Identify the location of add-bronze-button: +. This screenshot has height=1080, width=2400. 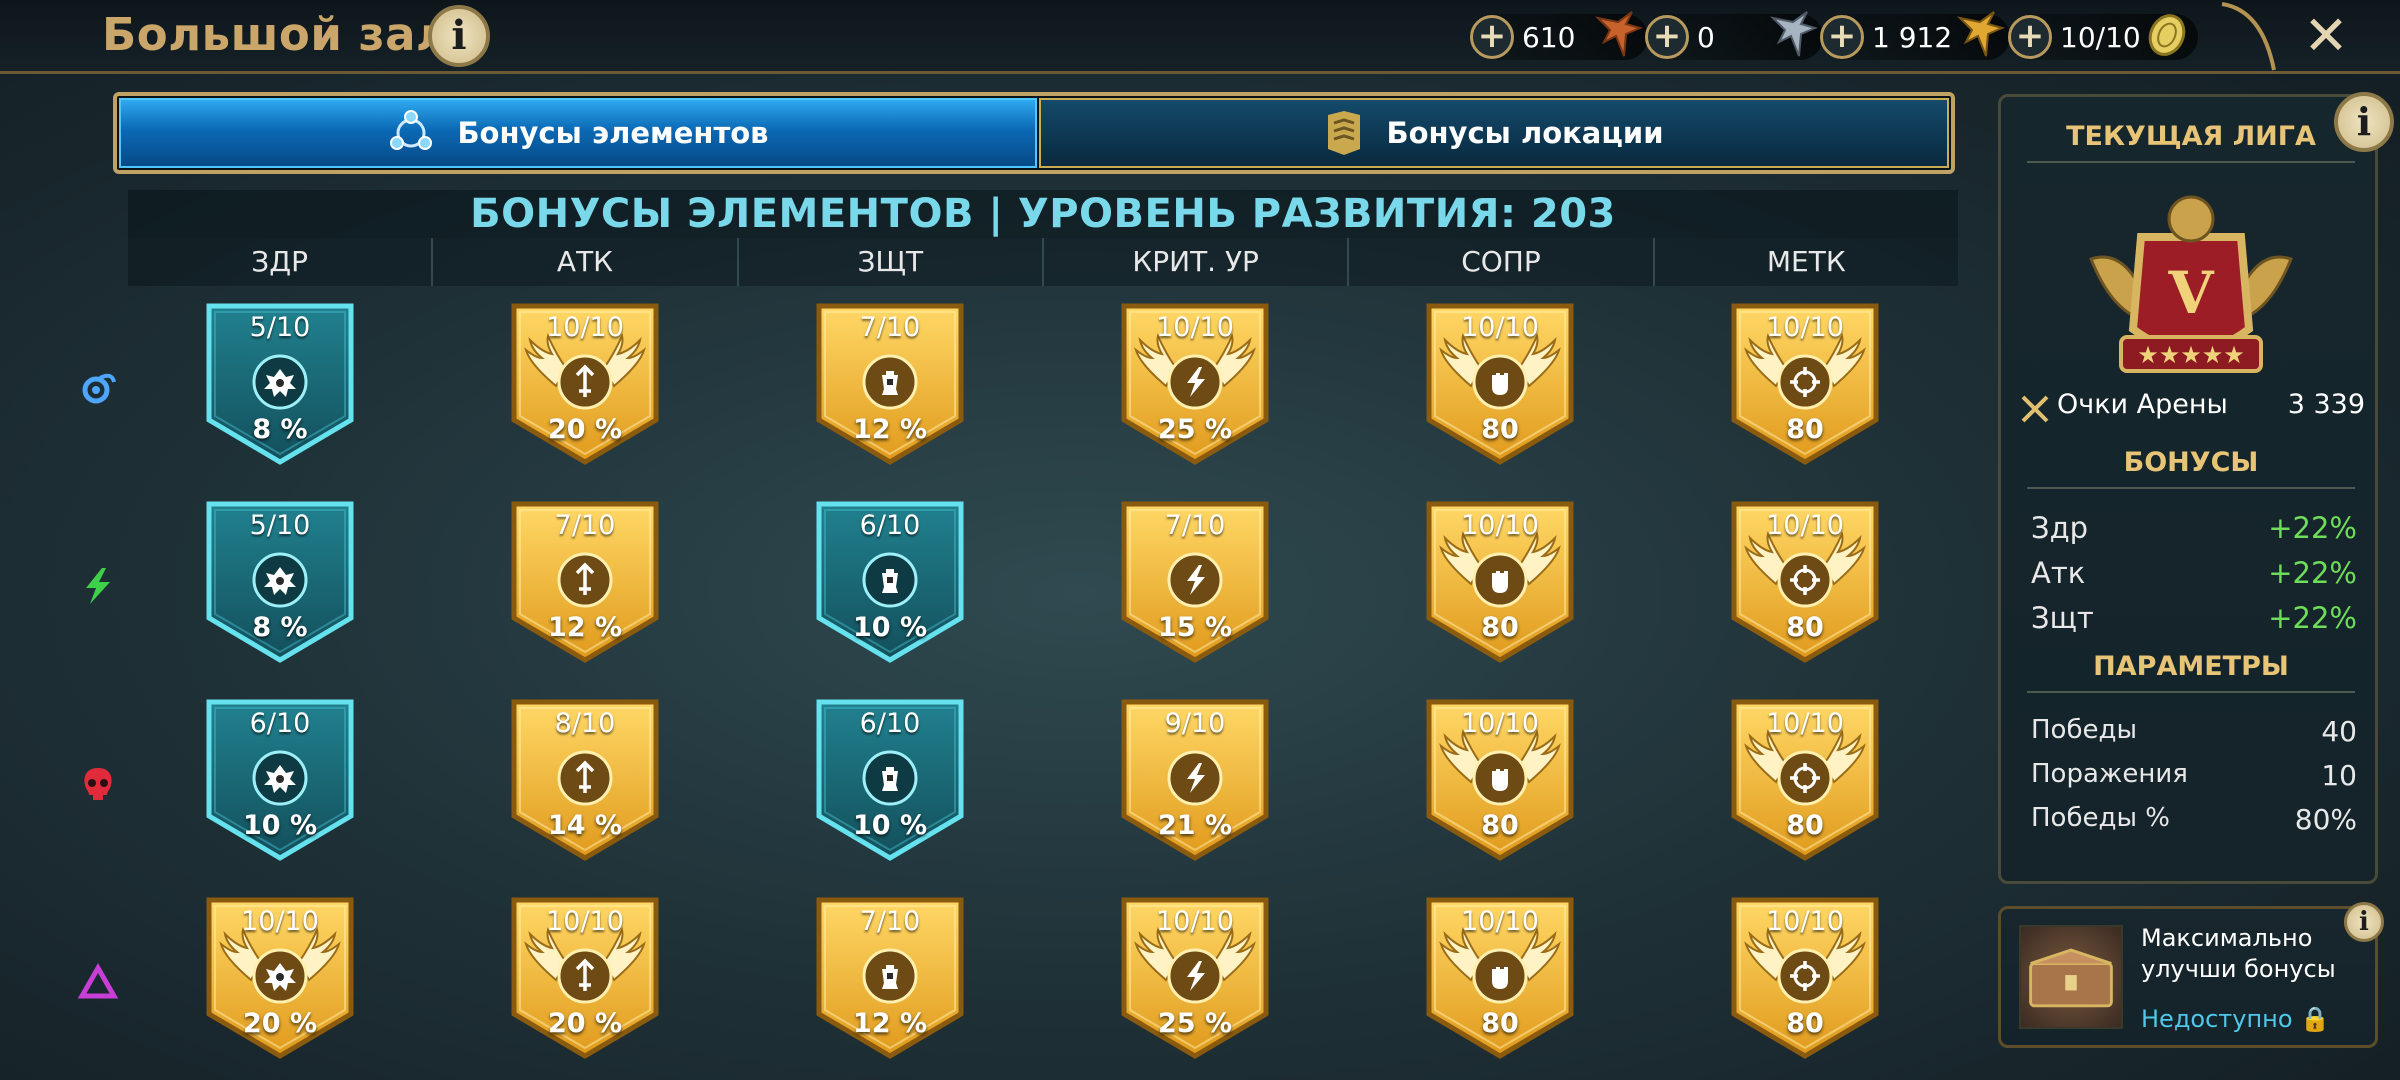
(1492, 37).